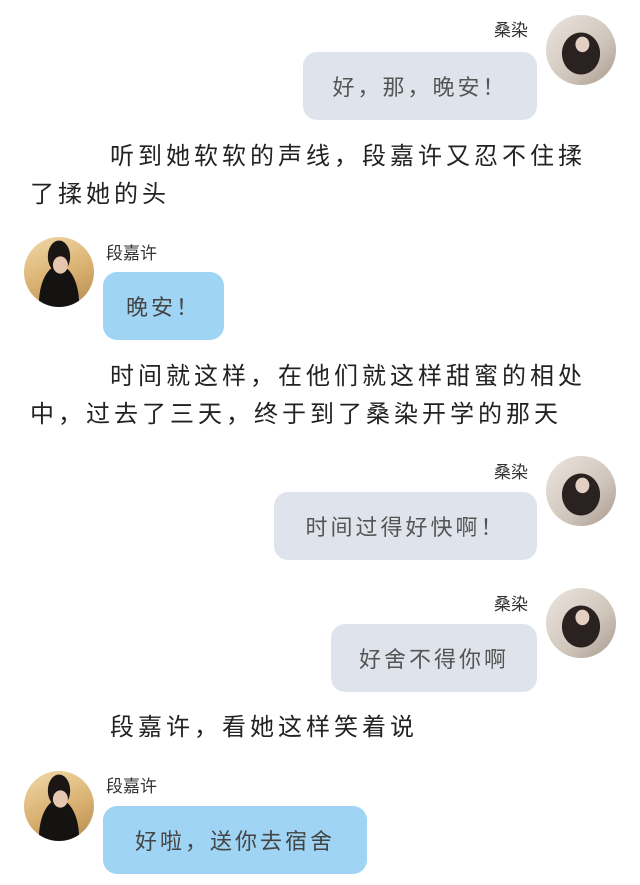 This screenshot has height=885, width=640. Describe the element at coordinates (235, 840) in the screenshot. I see `message-bubble: 好啦，送你去宿舍` at that location.